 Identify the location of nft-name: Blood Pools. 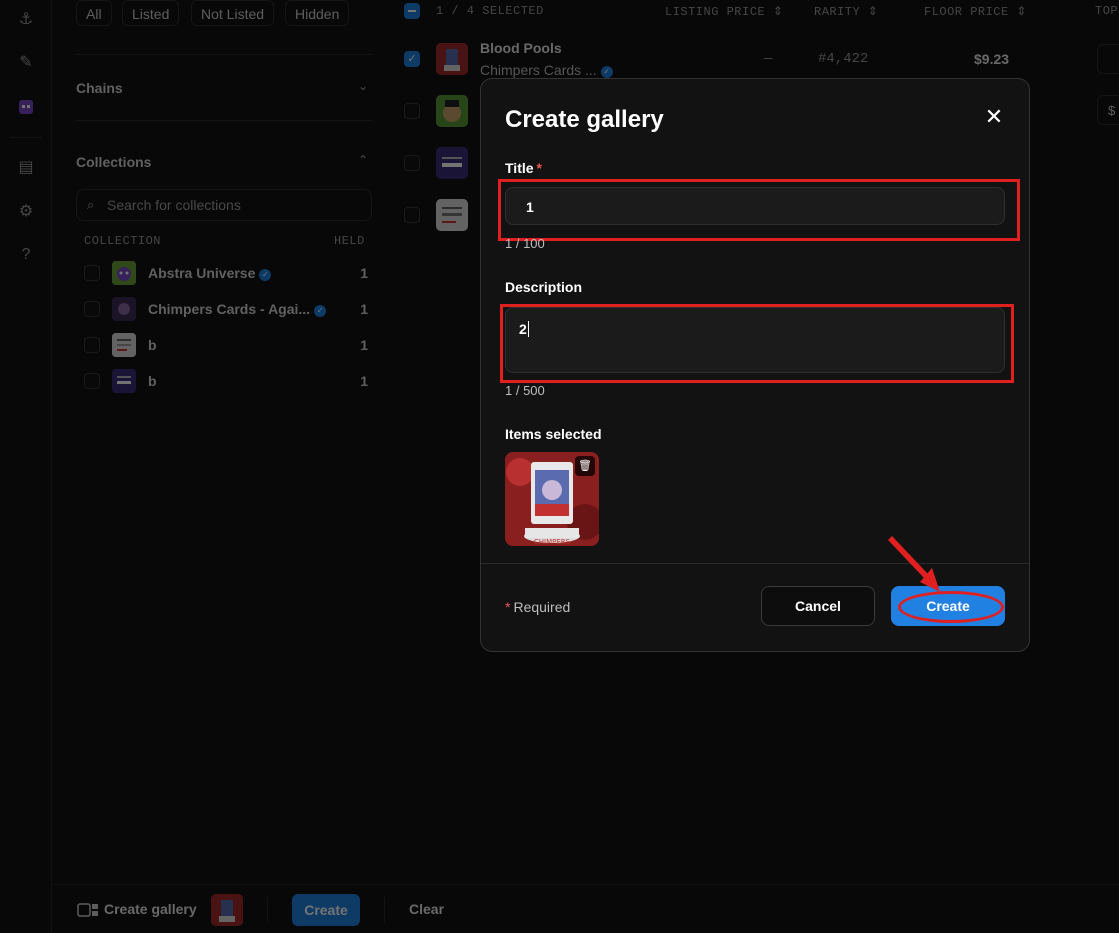
(521, 48).